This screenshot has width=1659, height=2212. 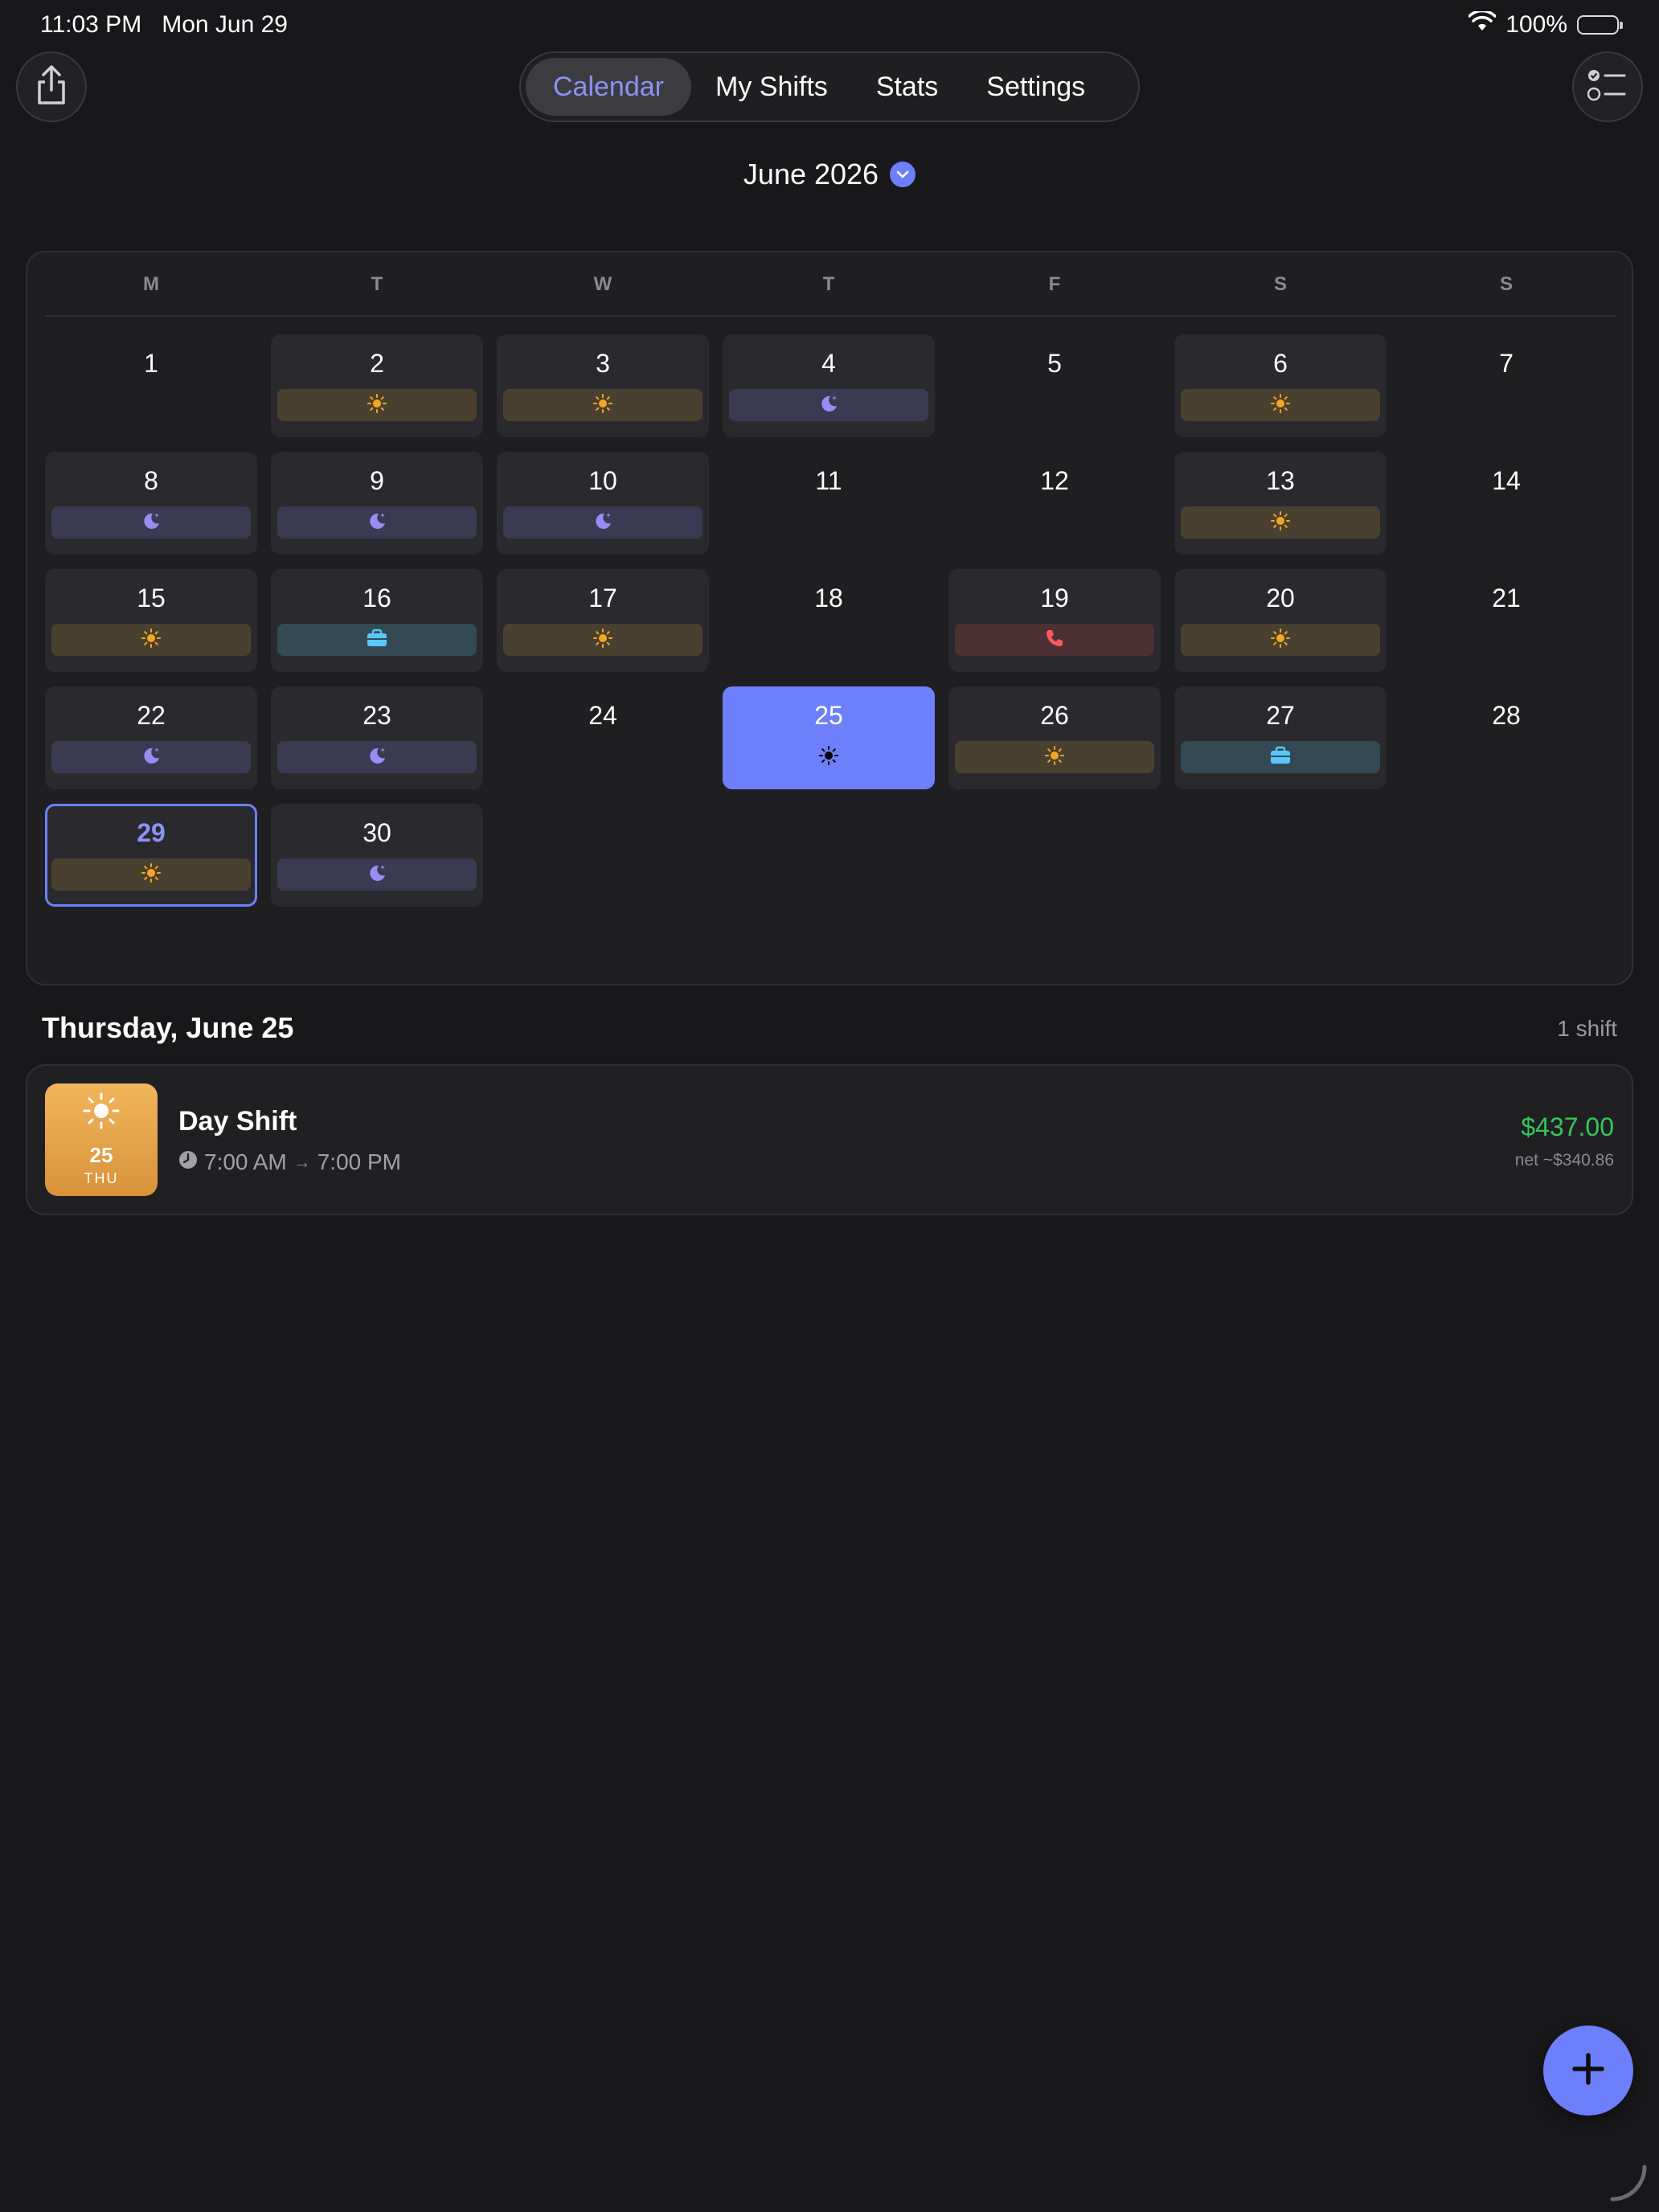 I want to click on plus-icon, so click(x=1588, y=2071).